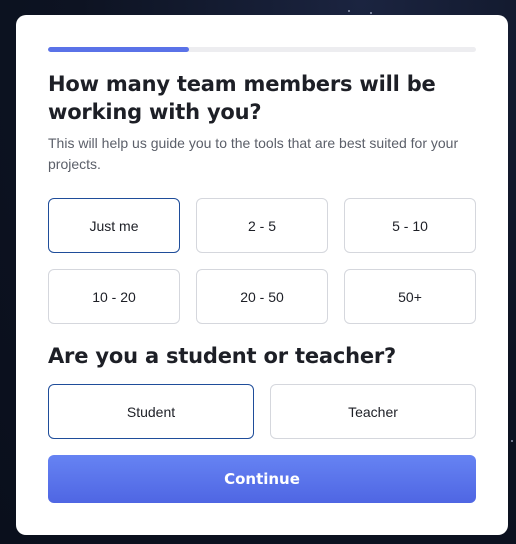 The width and height of the screenshot is (516, 544). I want to click on role-option-student: Student, so click(151, 411).